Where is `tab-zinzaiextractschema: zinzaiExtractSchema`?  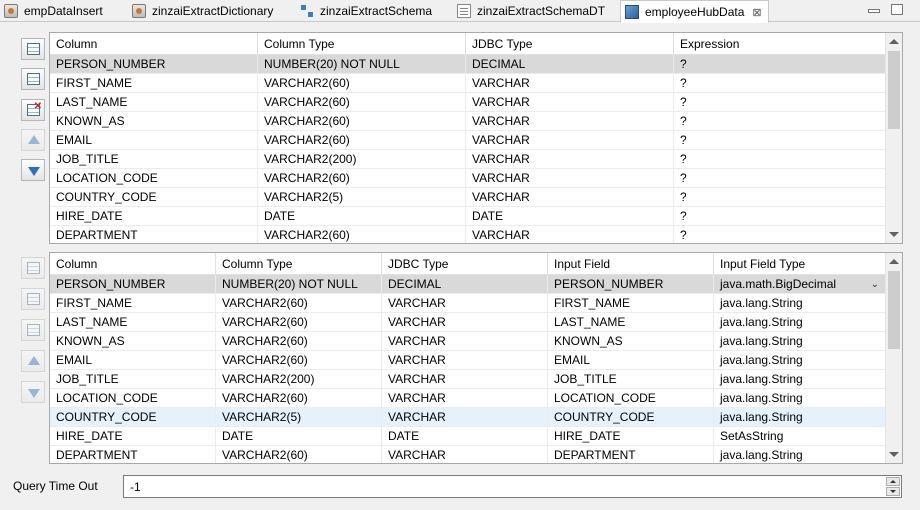 tab-zinzaiextractschema: zinzaiExtractSchema is located at coordinates (366, 11).